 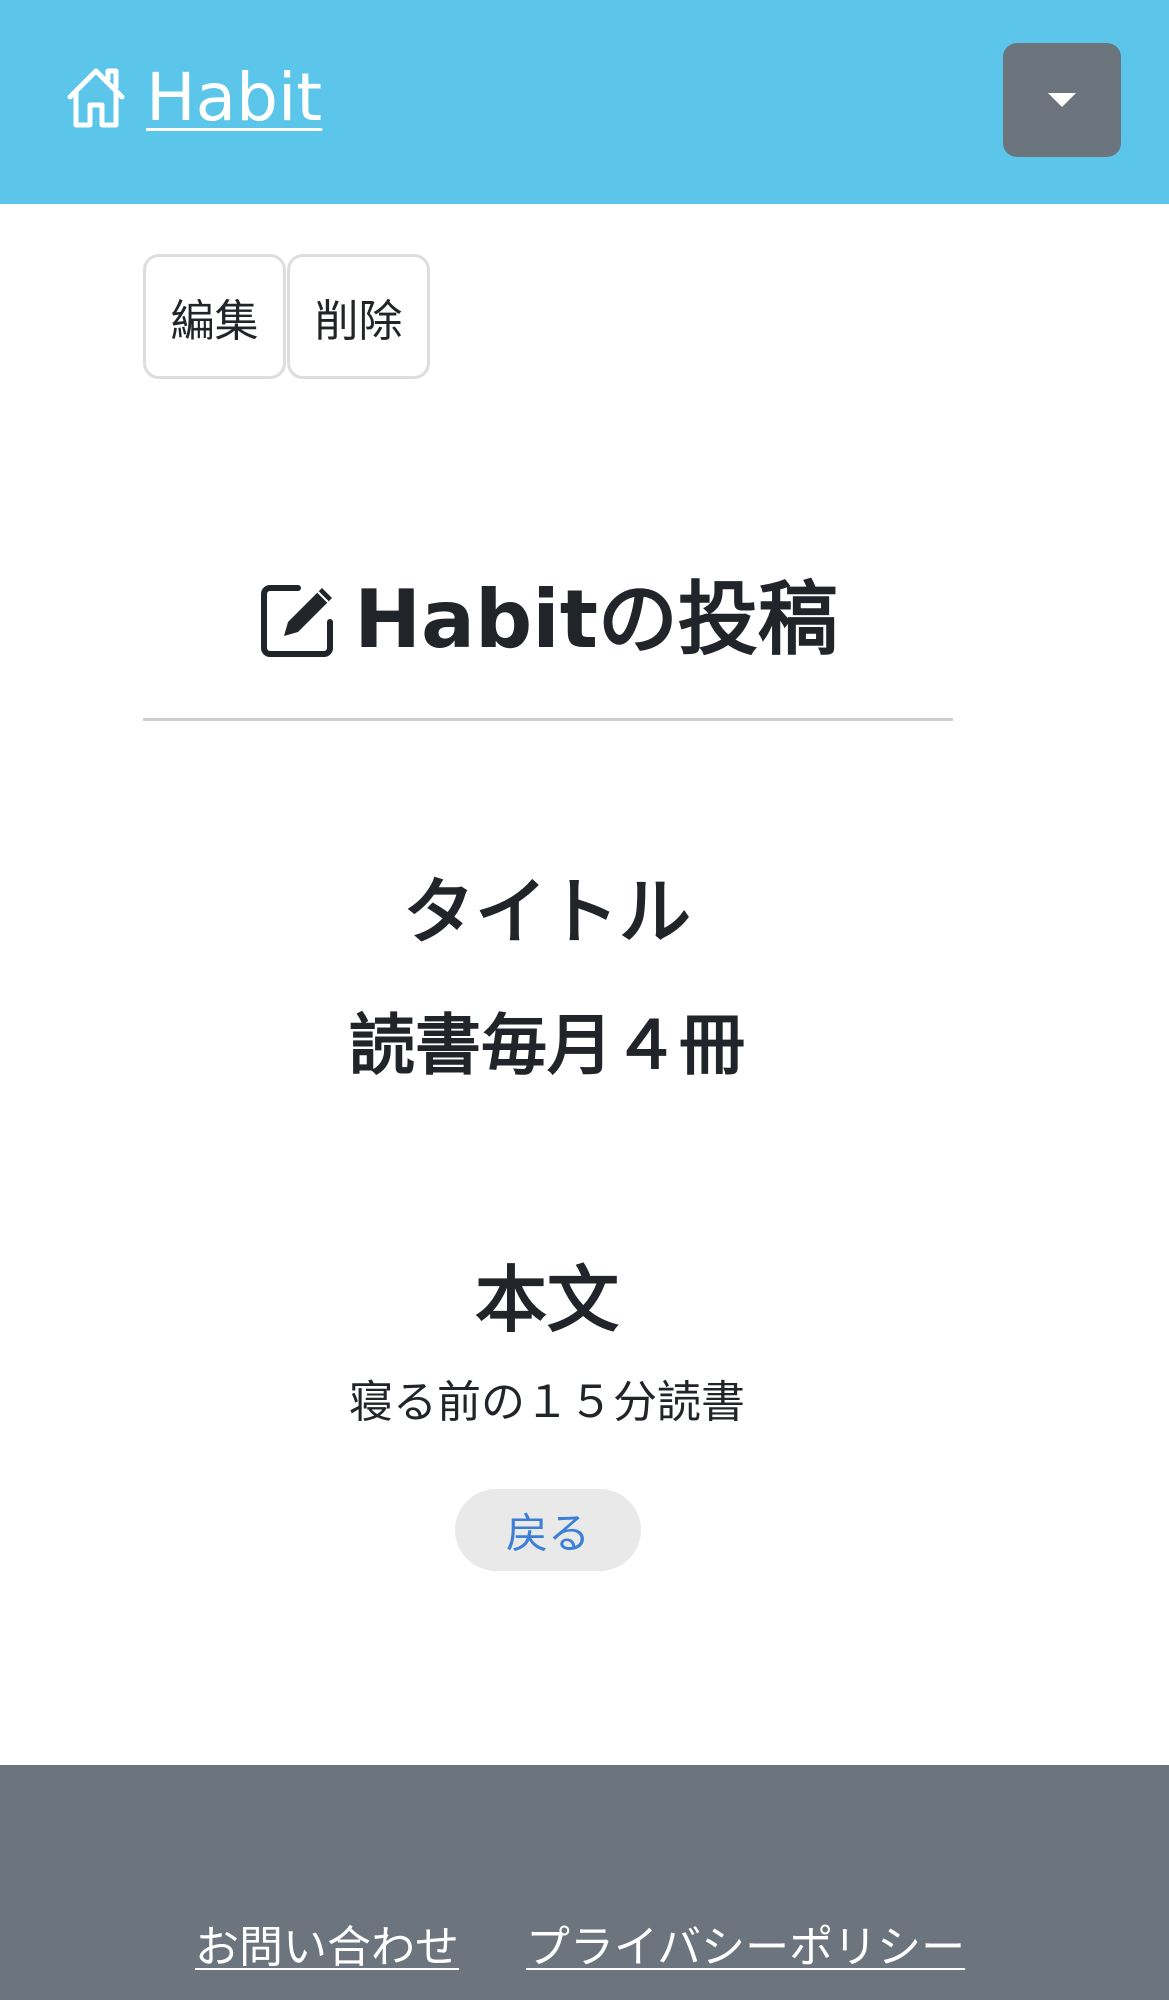 What do you see at coordinates (234, 97) in the screenshot?
I see `brand-label: Habit` at bounding box center [234, 97].